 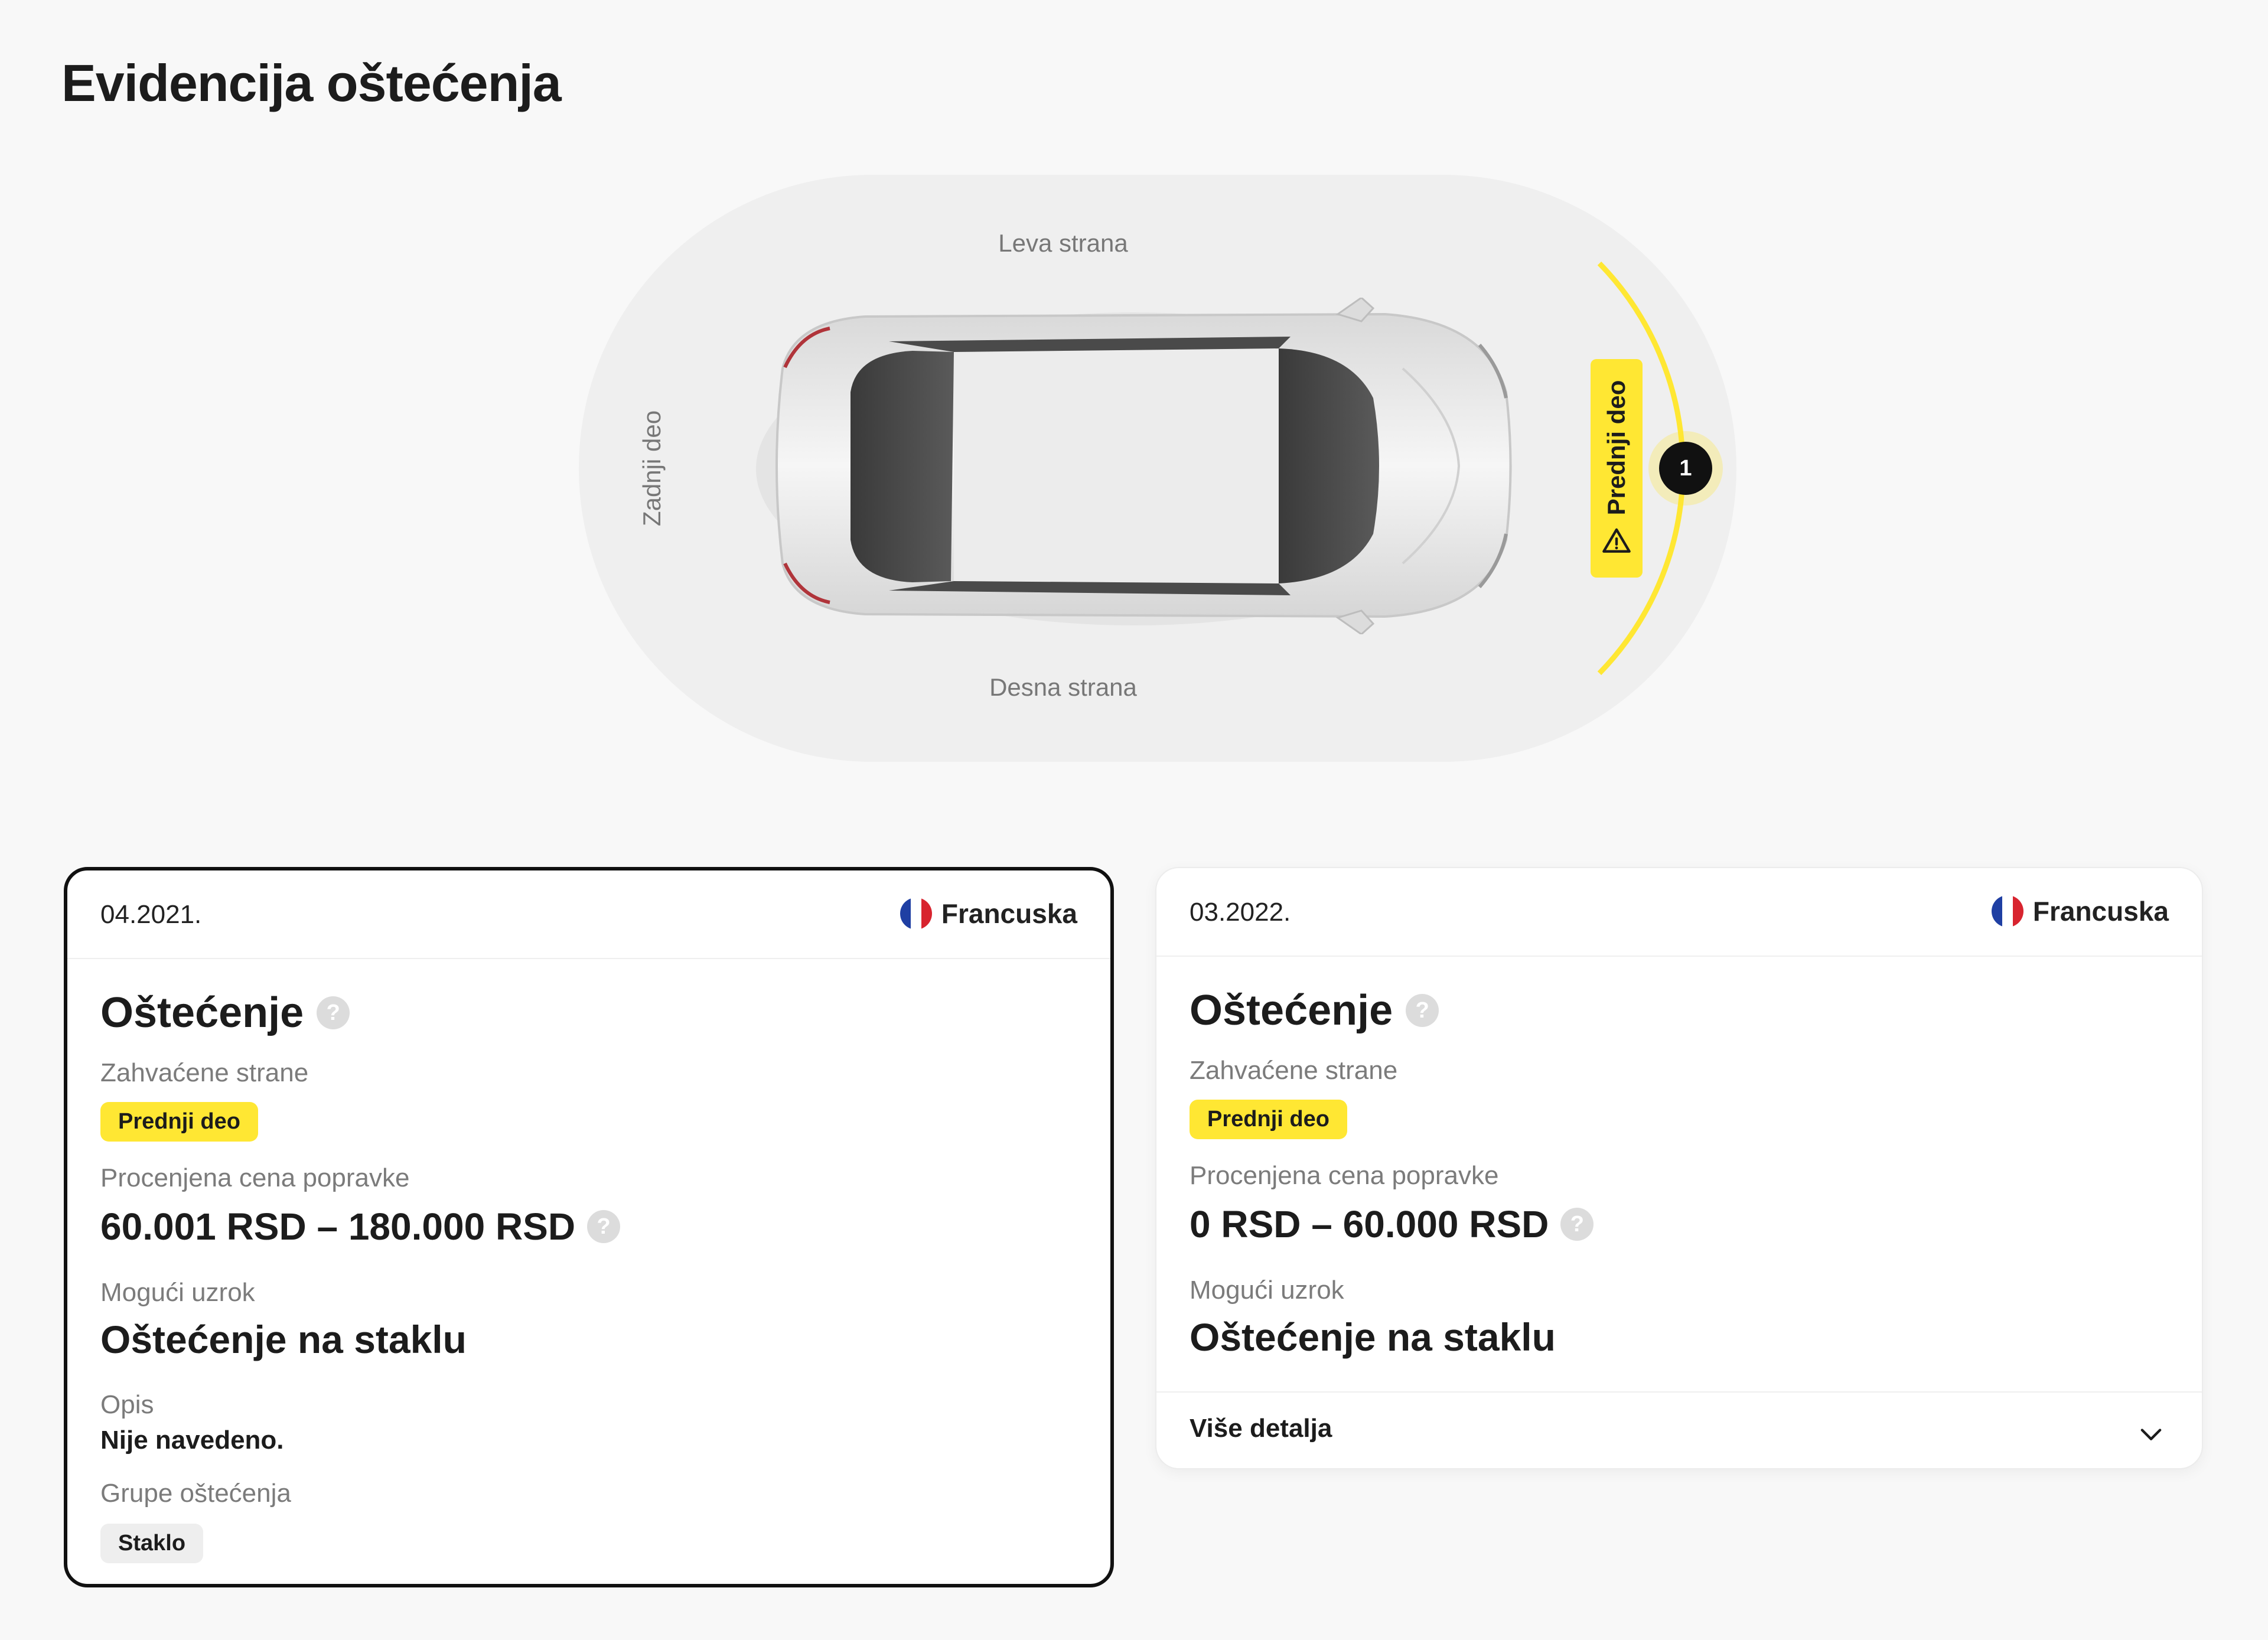 What do you see at coordinates (1240, 913) in the screenshot?
I see `damage-date: 03.2022.` at bounding box center [1240, 913].